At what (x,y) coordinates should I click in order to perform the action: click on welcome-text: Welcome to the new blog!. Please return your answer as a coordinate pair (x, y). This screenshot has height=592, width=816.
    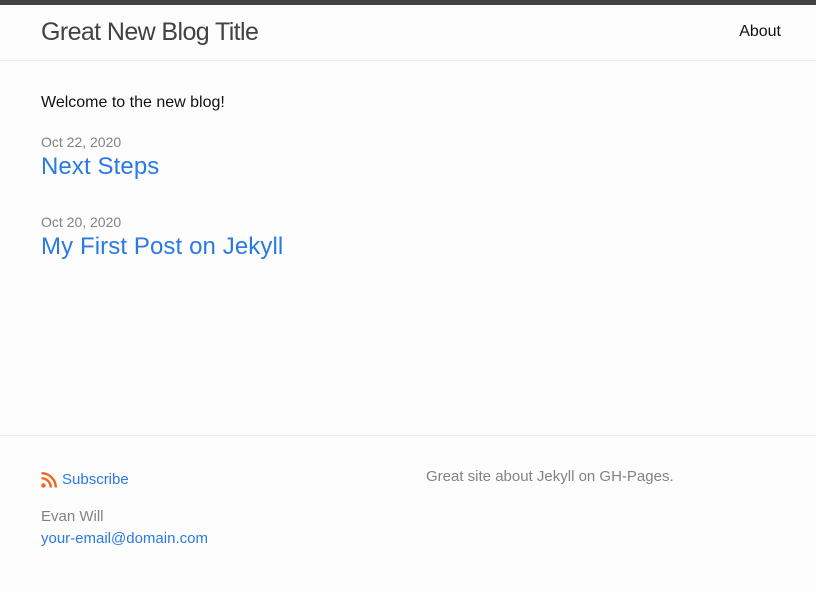
    Looking at the image, I should click on (133, 102).